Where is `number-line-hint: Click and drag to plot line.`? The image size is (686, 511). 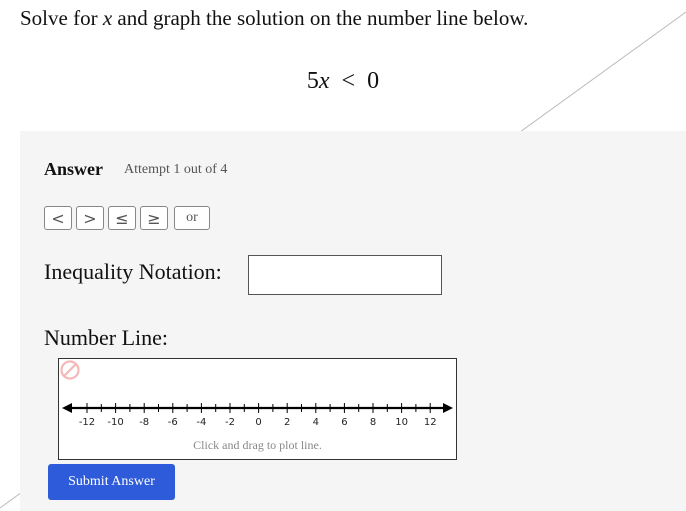 number-line-hint: Click and drag to plot line. is located at coordinates (257, 445).